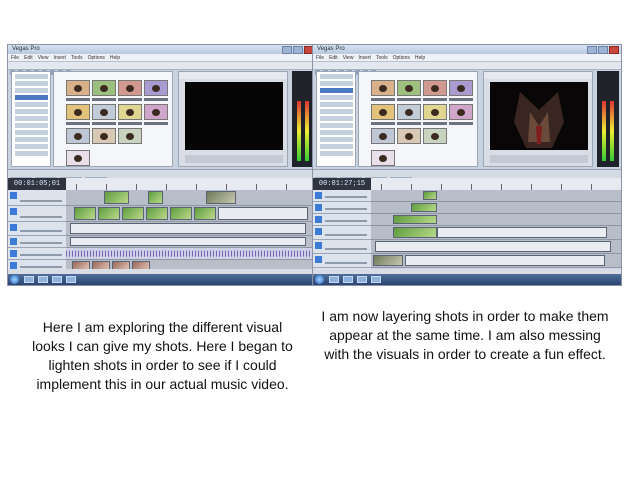  Describe the element at coordinates (96, 58) in the screenshot. I see `menu-options: Options` at that location.